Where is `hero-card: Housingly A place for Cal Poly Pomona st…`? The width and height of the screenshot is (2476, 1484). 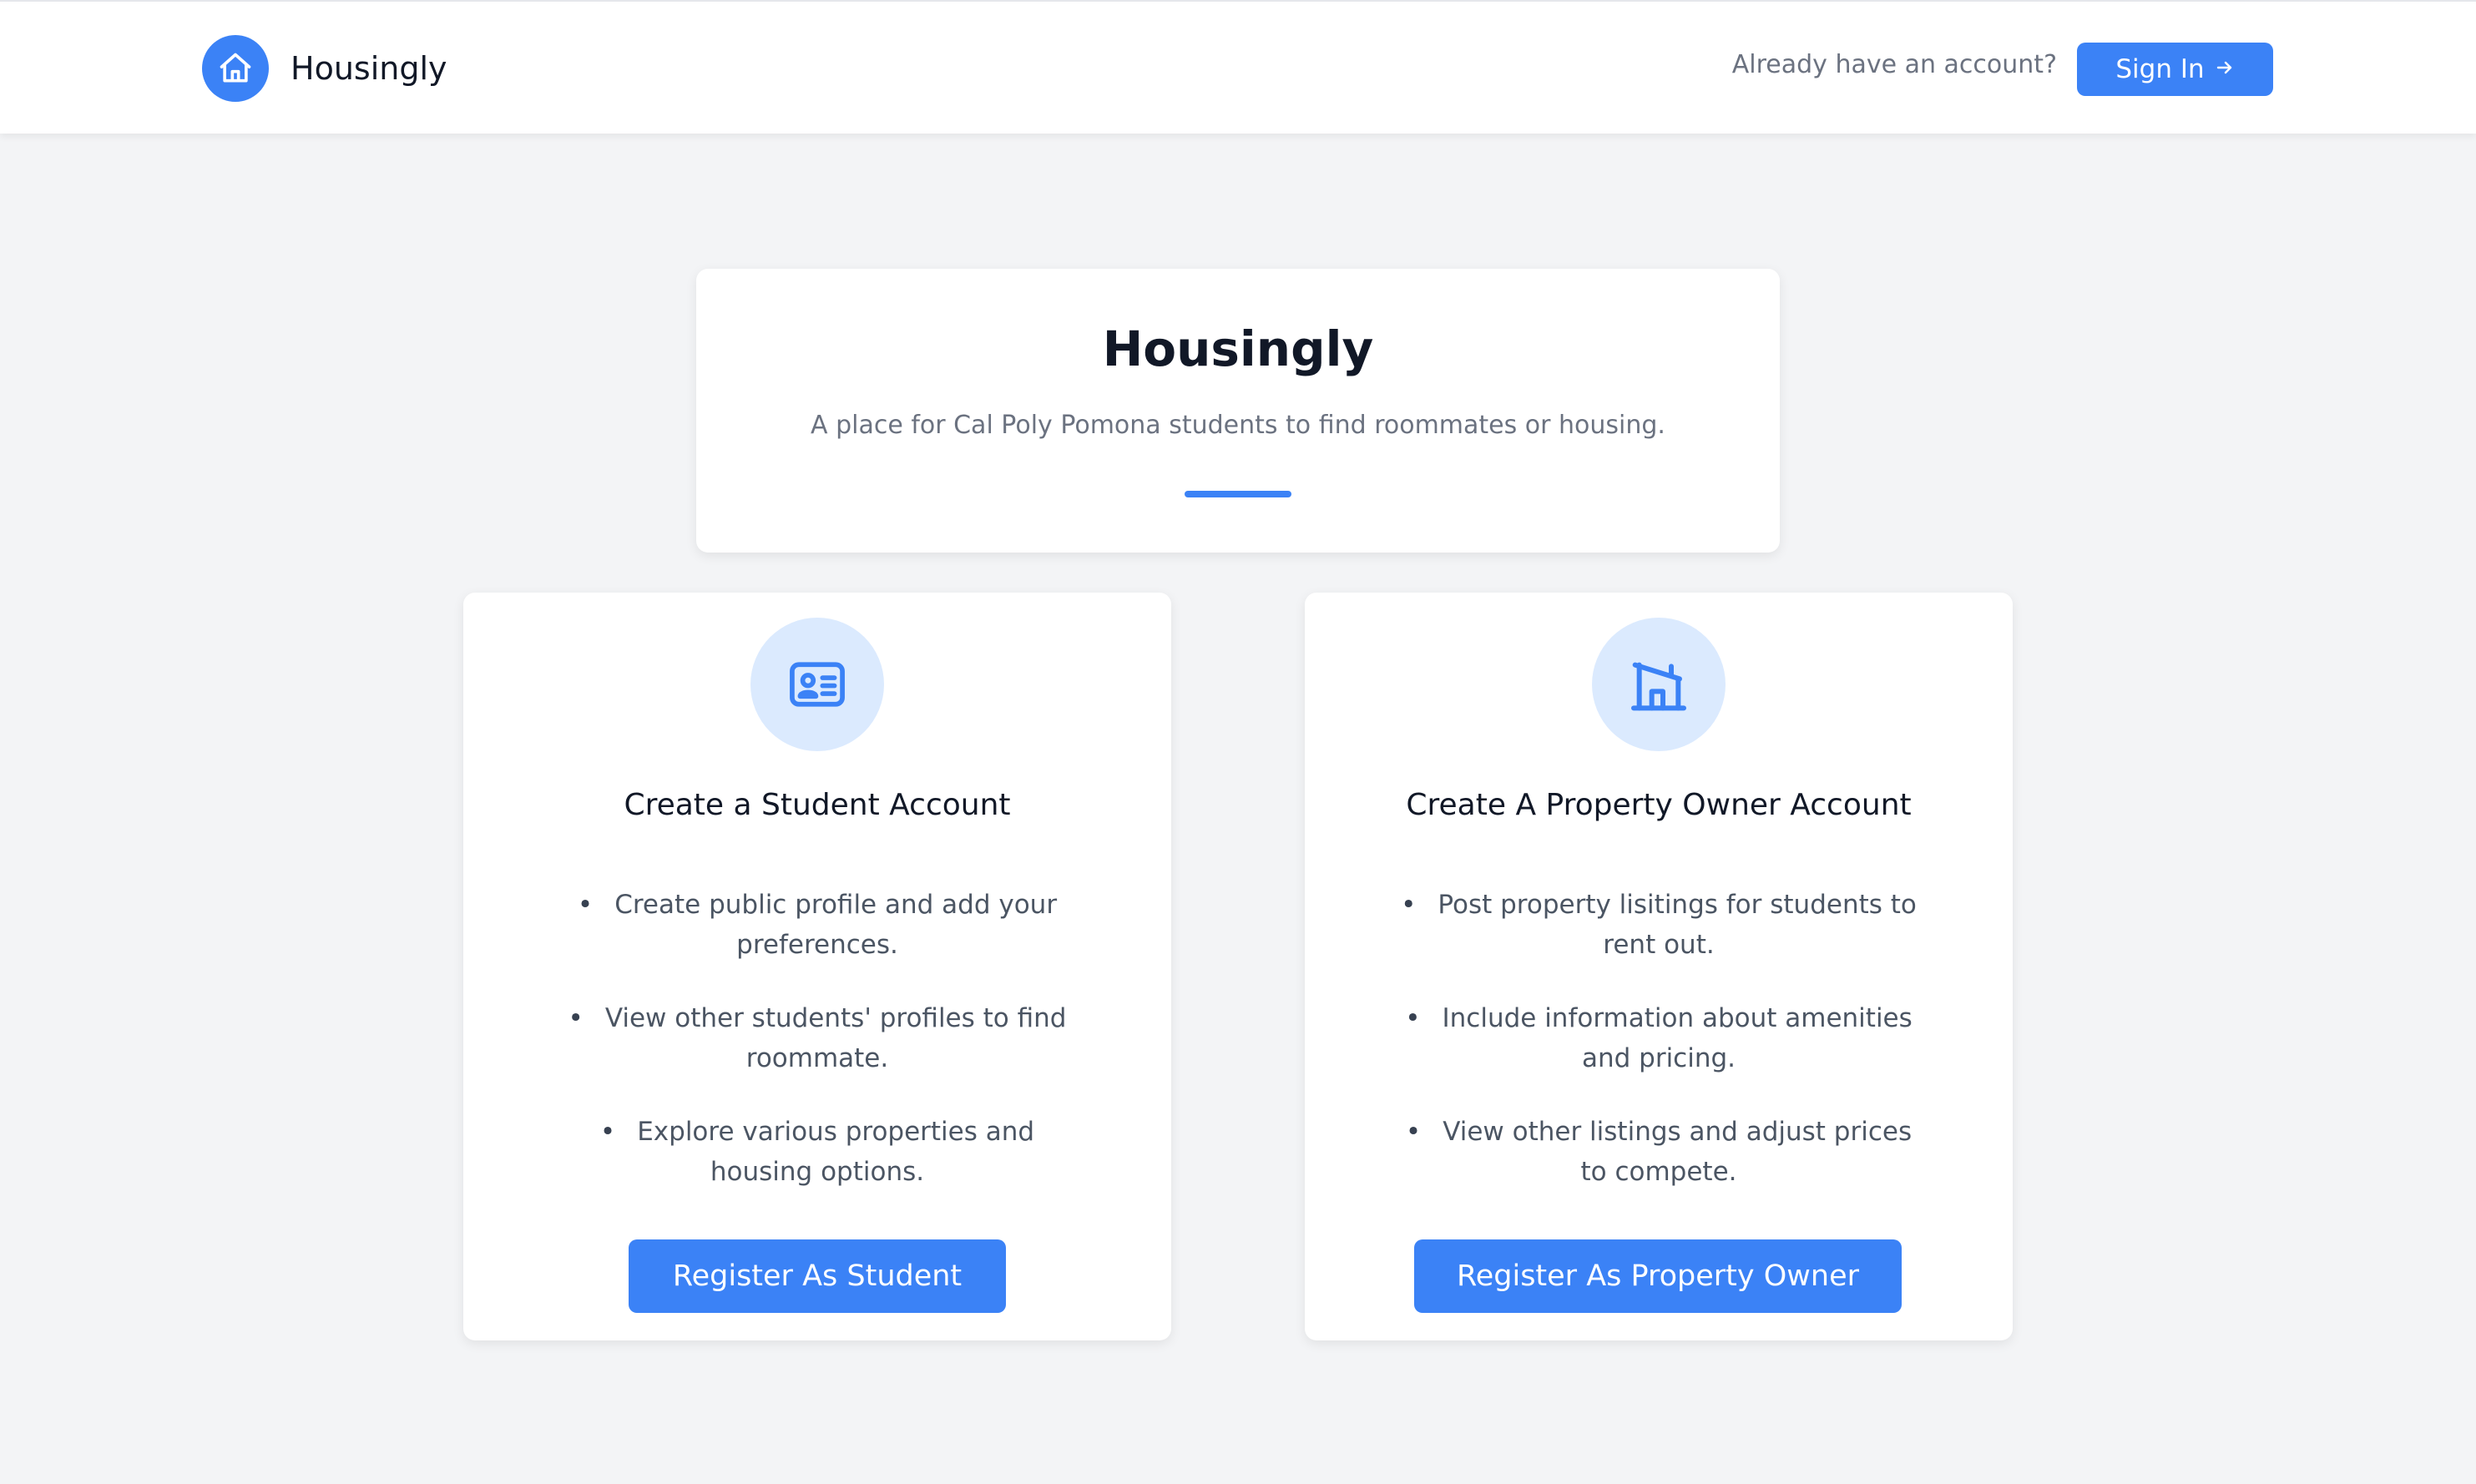 hero-card: Housingly A place for Cal Poly Pomona st… is located at coordinates (1238, 411).